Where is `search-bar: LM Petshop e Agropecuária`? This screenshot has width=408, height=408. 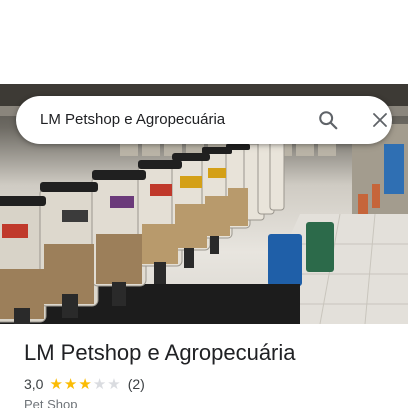 search-bar: LM Petshop e Agropecuária is located at coordinates (204, 120).